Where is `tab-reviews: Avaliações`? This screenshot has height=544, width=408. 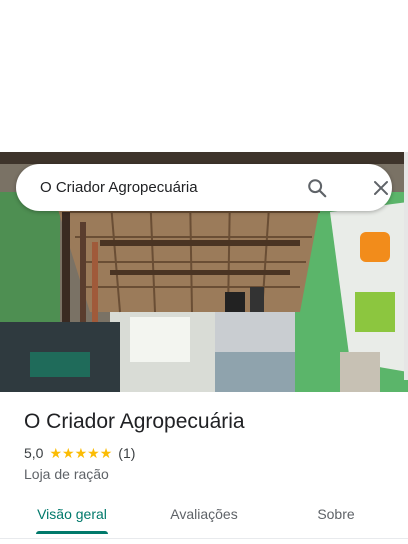
tab-reviews: Avaliações is located at coordinates (204, 515).